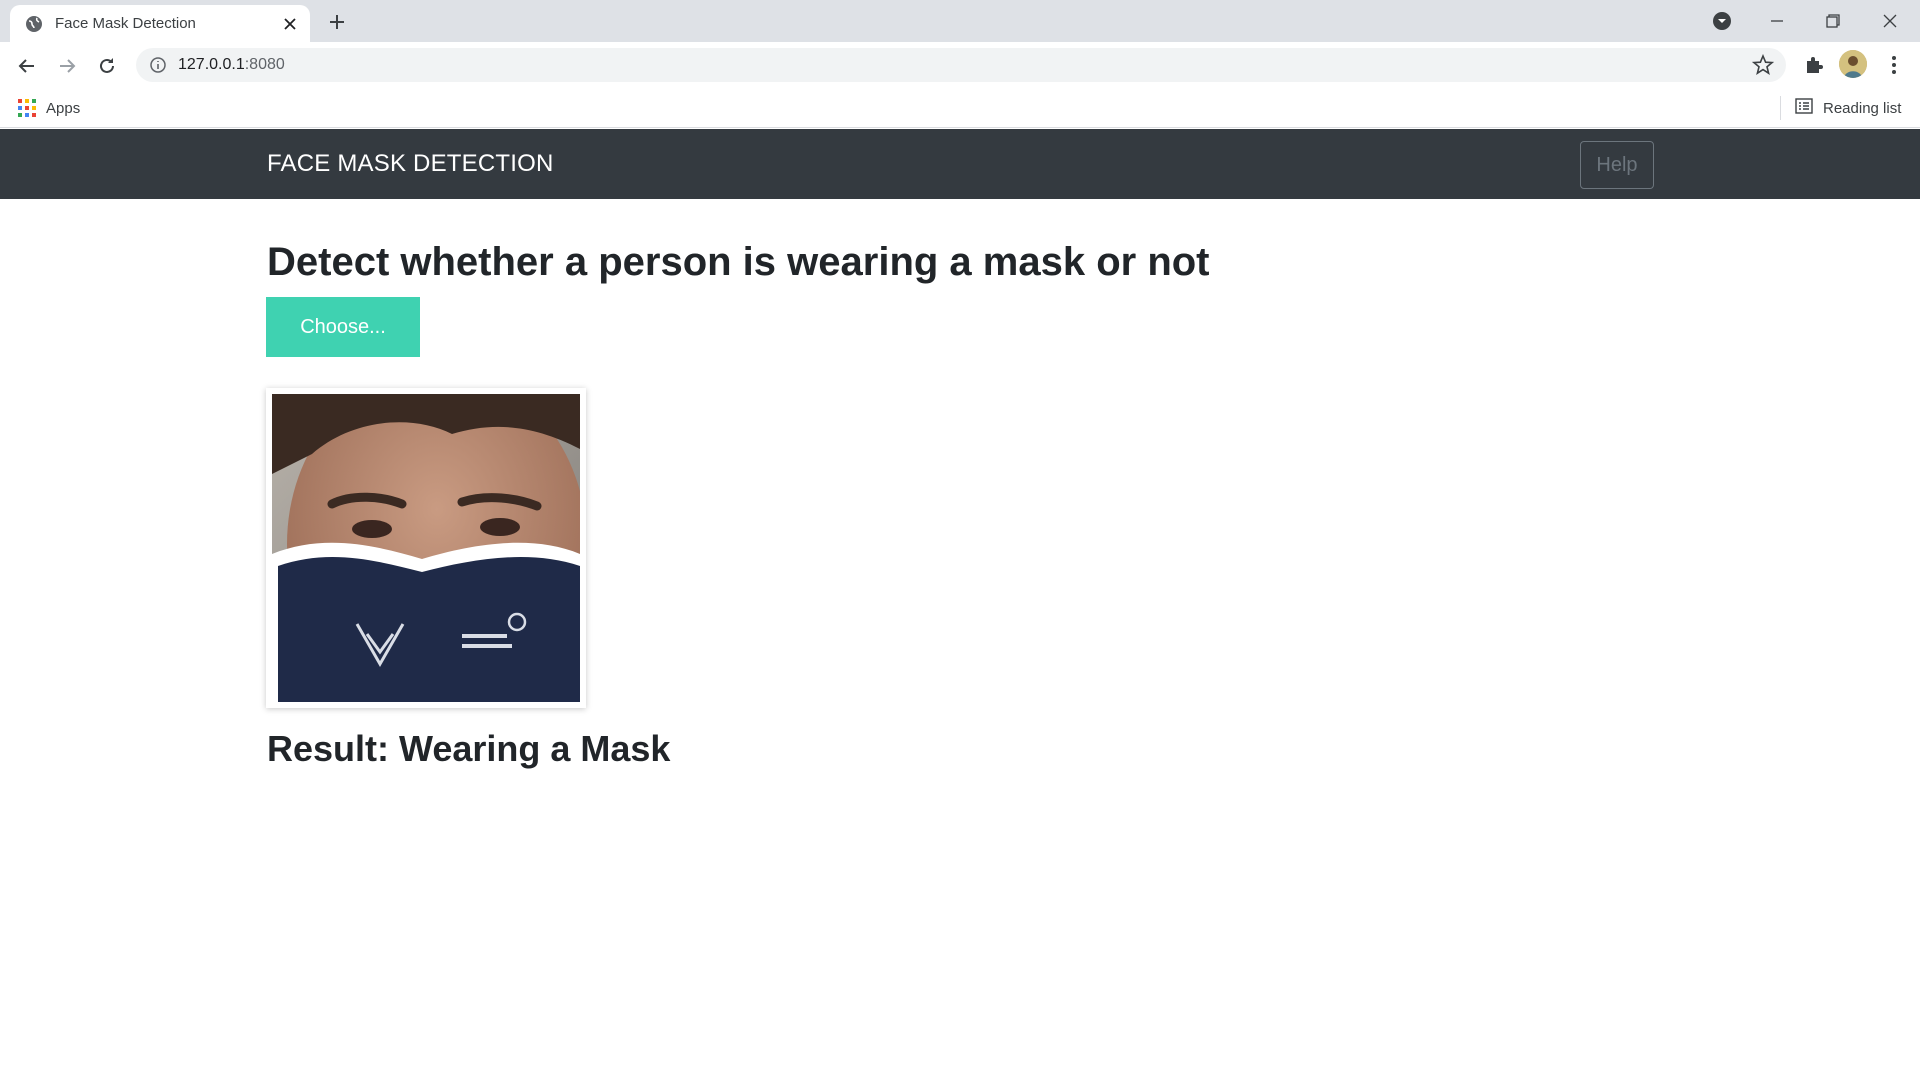 The height and width of the screenshot is (1080, 1920). What do you see at coordinates (1814, 65) in the screenshot?
I see `puzzle-icon` at bounding box center [1814, 65].